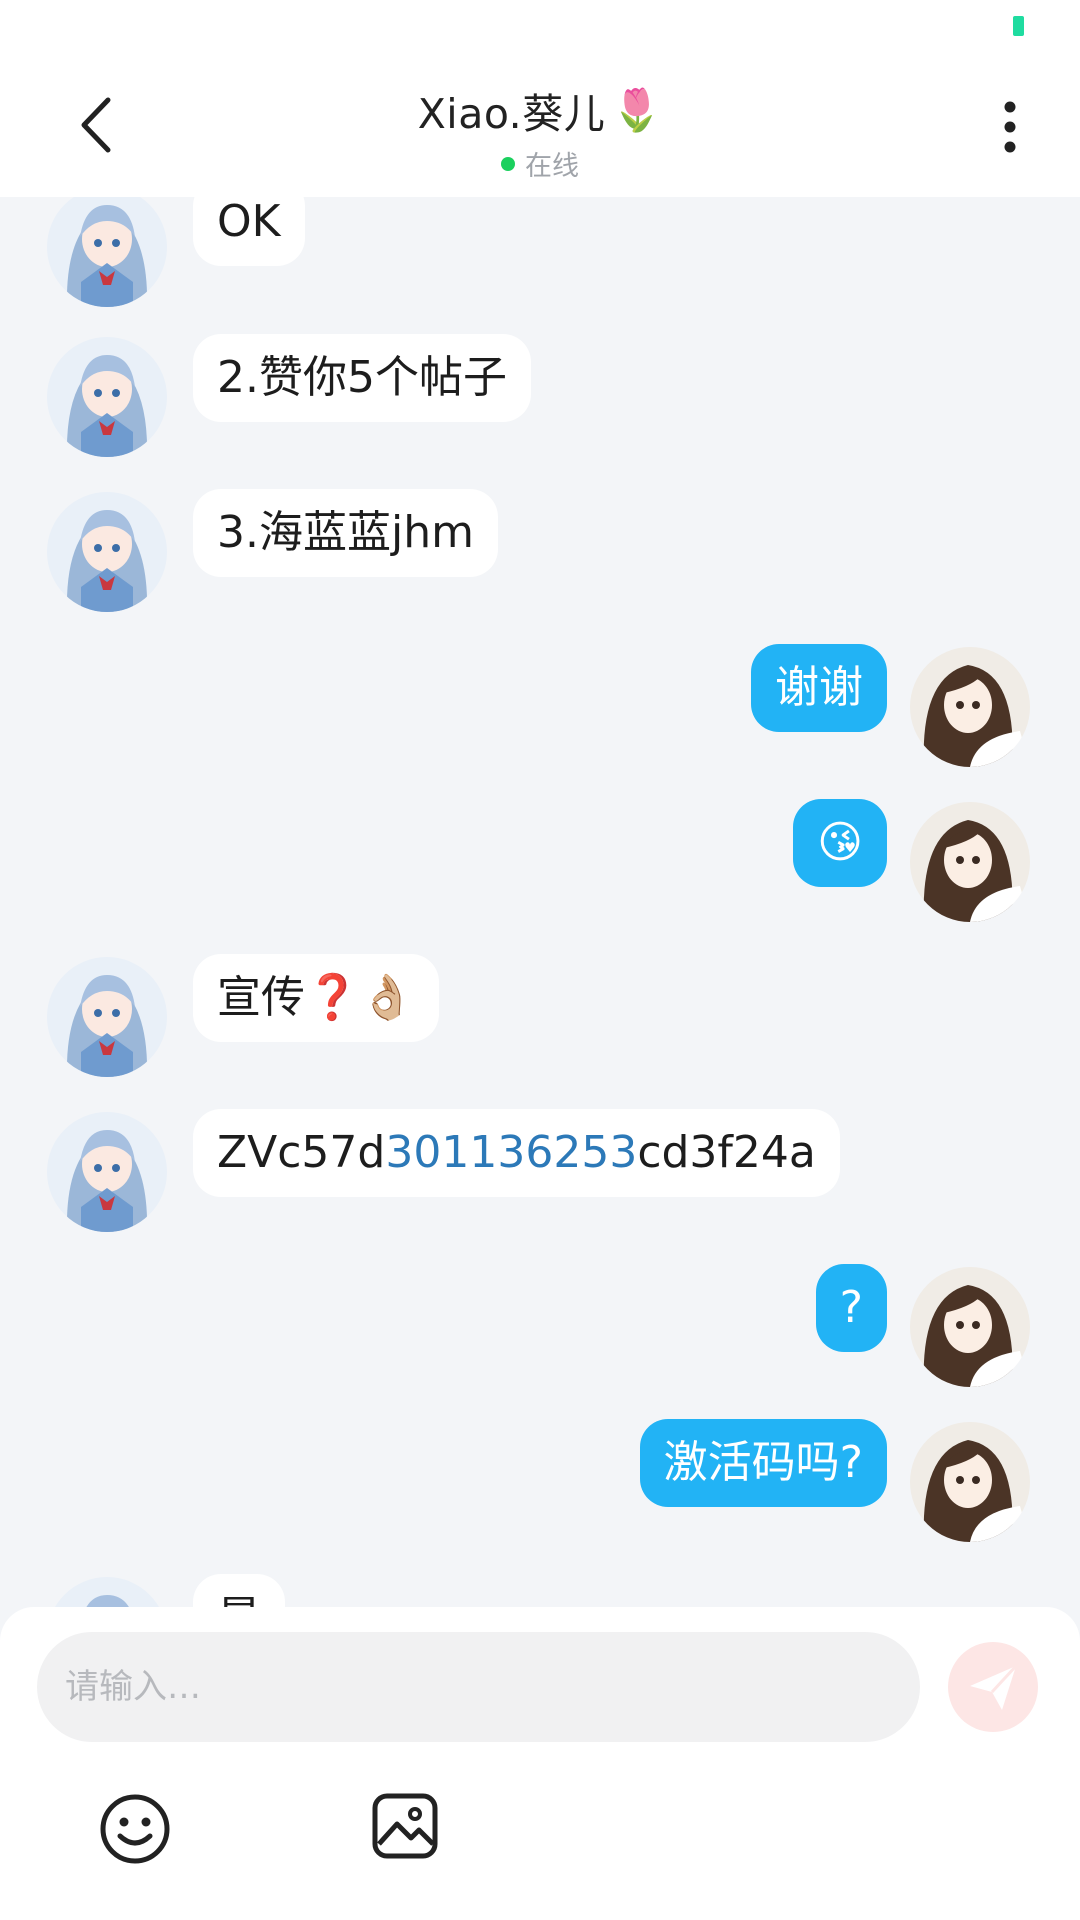 The height and width of the screenshot is (1920, 1080). What do you see at coordinates (552, 166) in the screenshot?
I see `online-status-text: 在线` at bounding box center [552, 166].